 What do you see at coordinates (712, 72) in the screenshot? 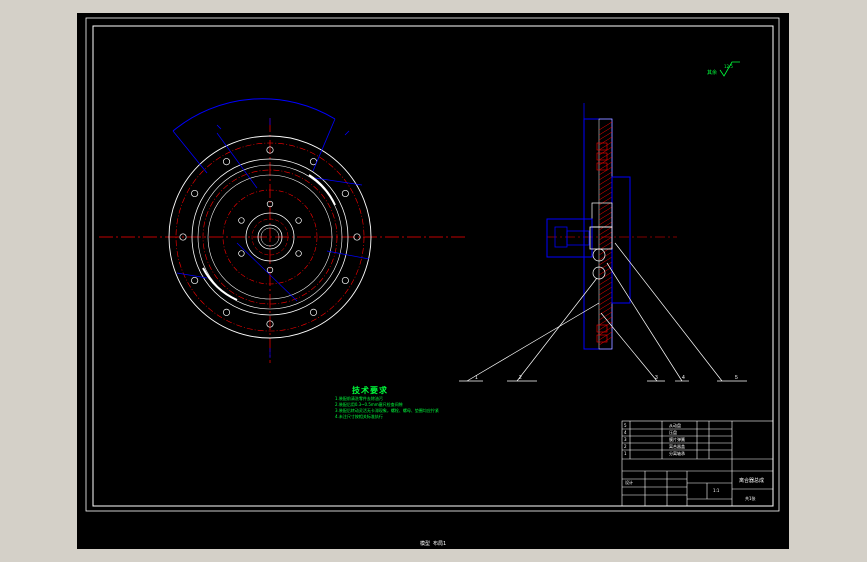
I see `roughness-label: 其余` at bounding box center [712, 72].